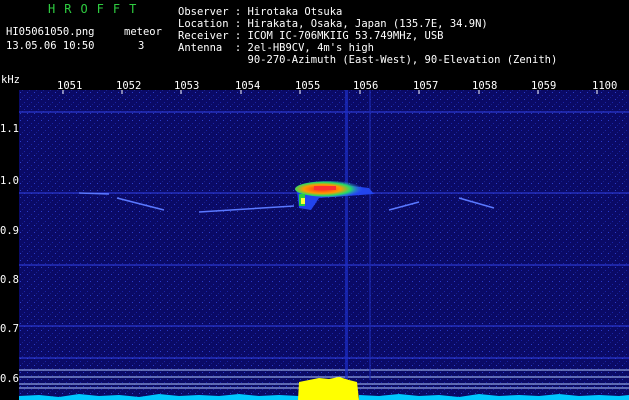 Image resolution: width=629 pixels, height=400 pixels. Describe the element at coordinates (9, 181) in the screenshot. I see `y-tick-label: 1.0` at that location.